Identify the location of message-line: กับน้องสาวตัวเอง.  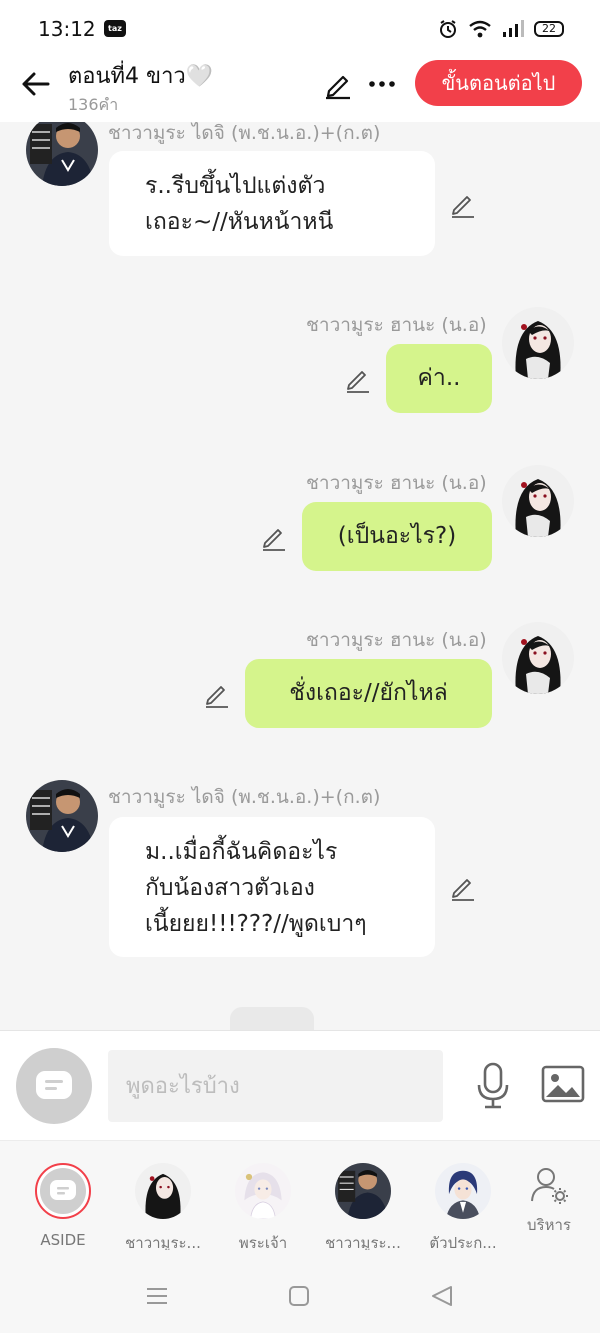
(230, 888).